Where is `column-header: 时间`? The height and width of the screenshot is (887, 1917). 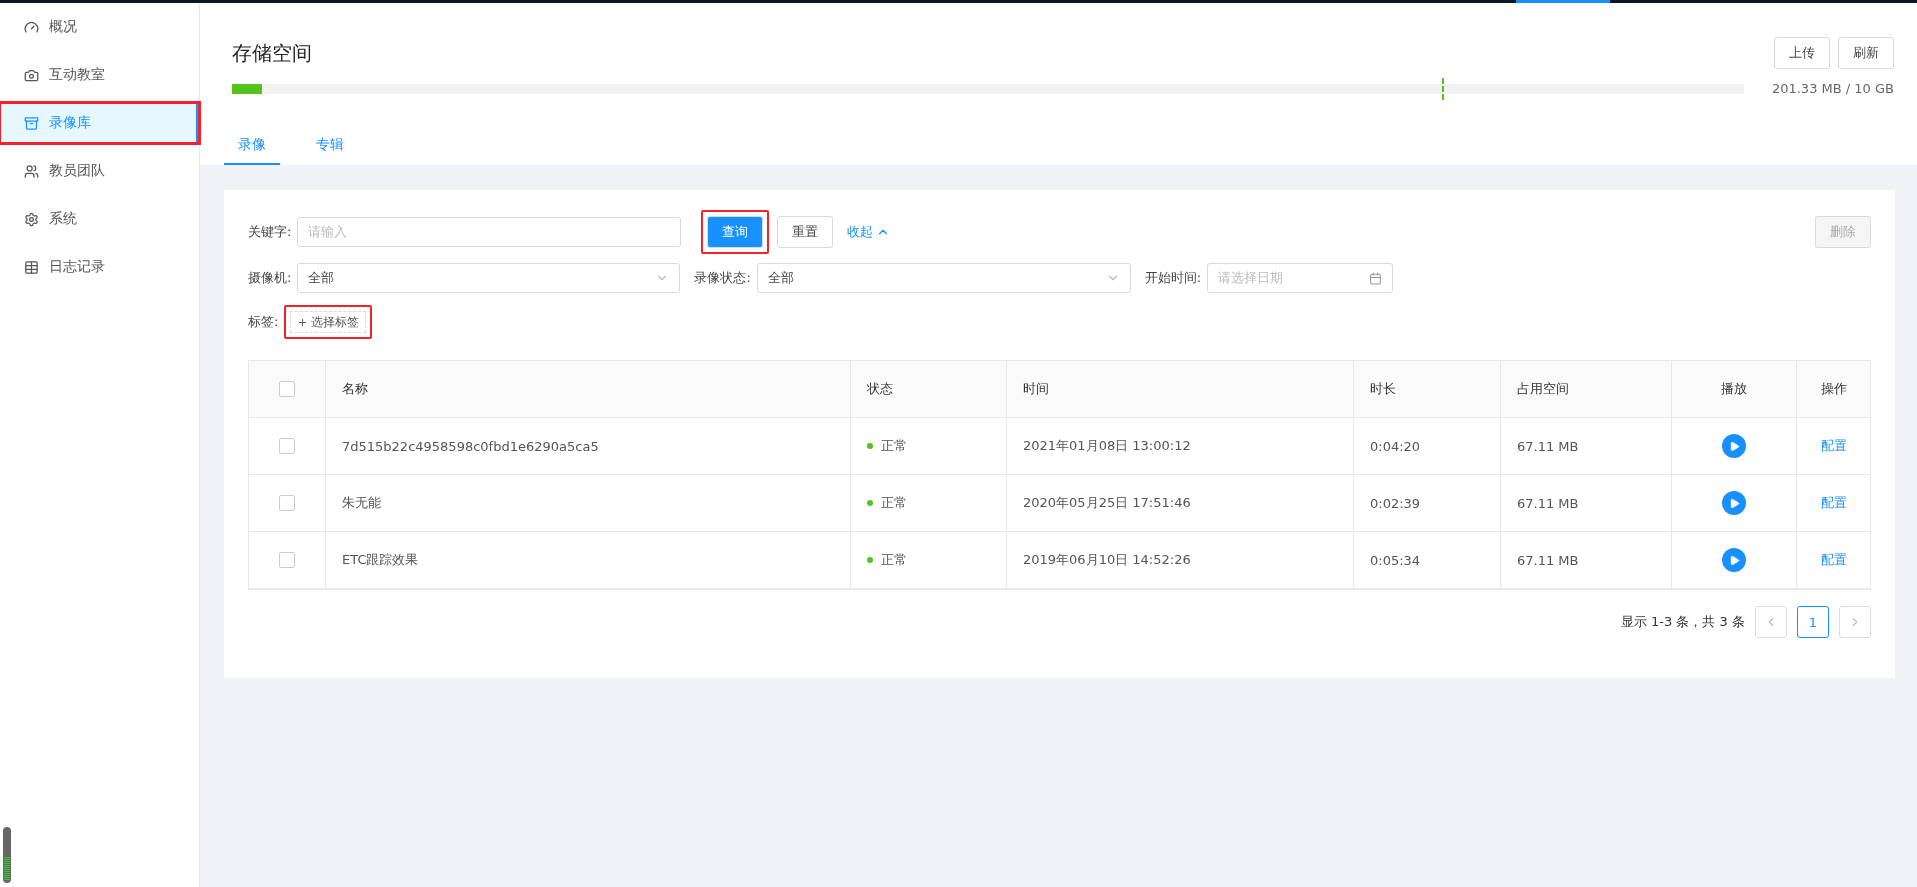 column-header: 时间 is located at coordinates (1179, 389).